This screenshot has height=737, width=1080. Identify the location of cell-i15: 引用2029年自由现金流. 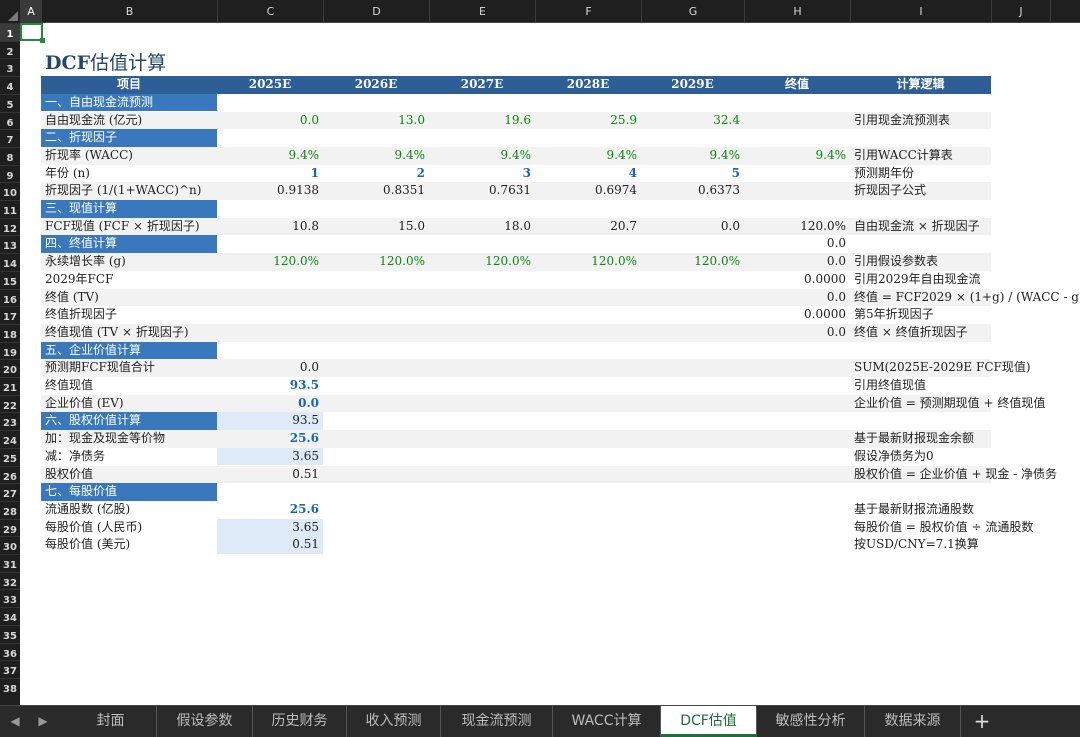
(965, 280).